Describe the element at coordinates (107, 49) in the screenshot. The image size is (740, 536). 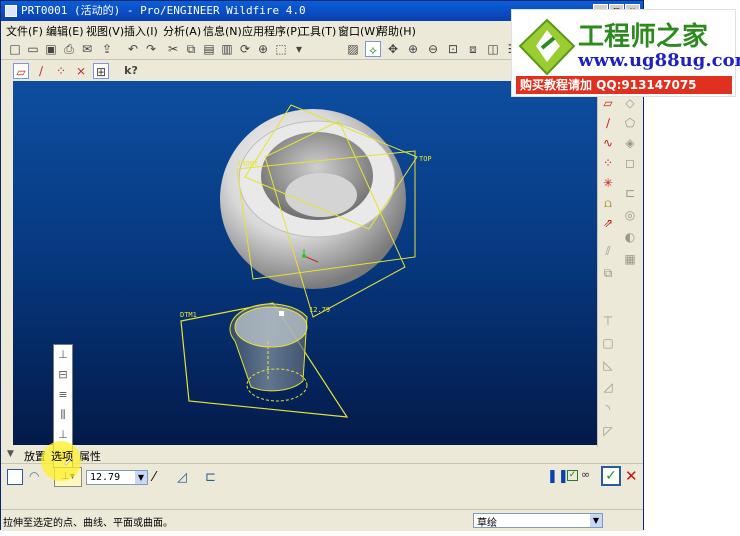
I see `send-icon: ⇪` at that location.